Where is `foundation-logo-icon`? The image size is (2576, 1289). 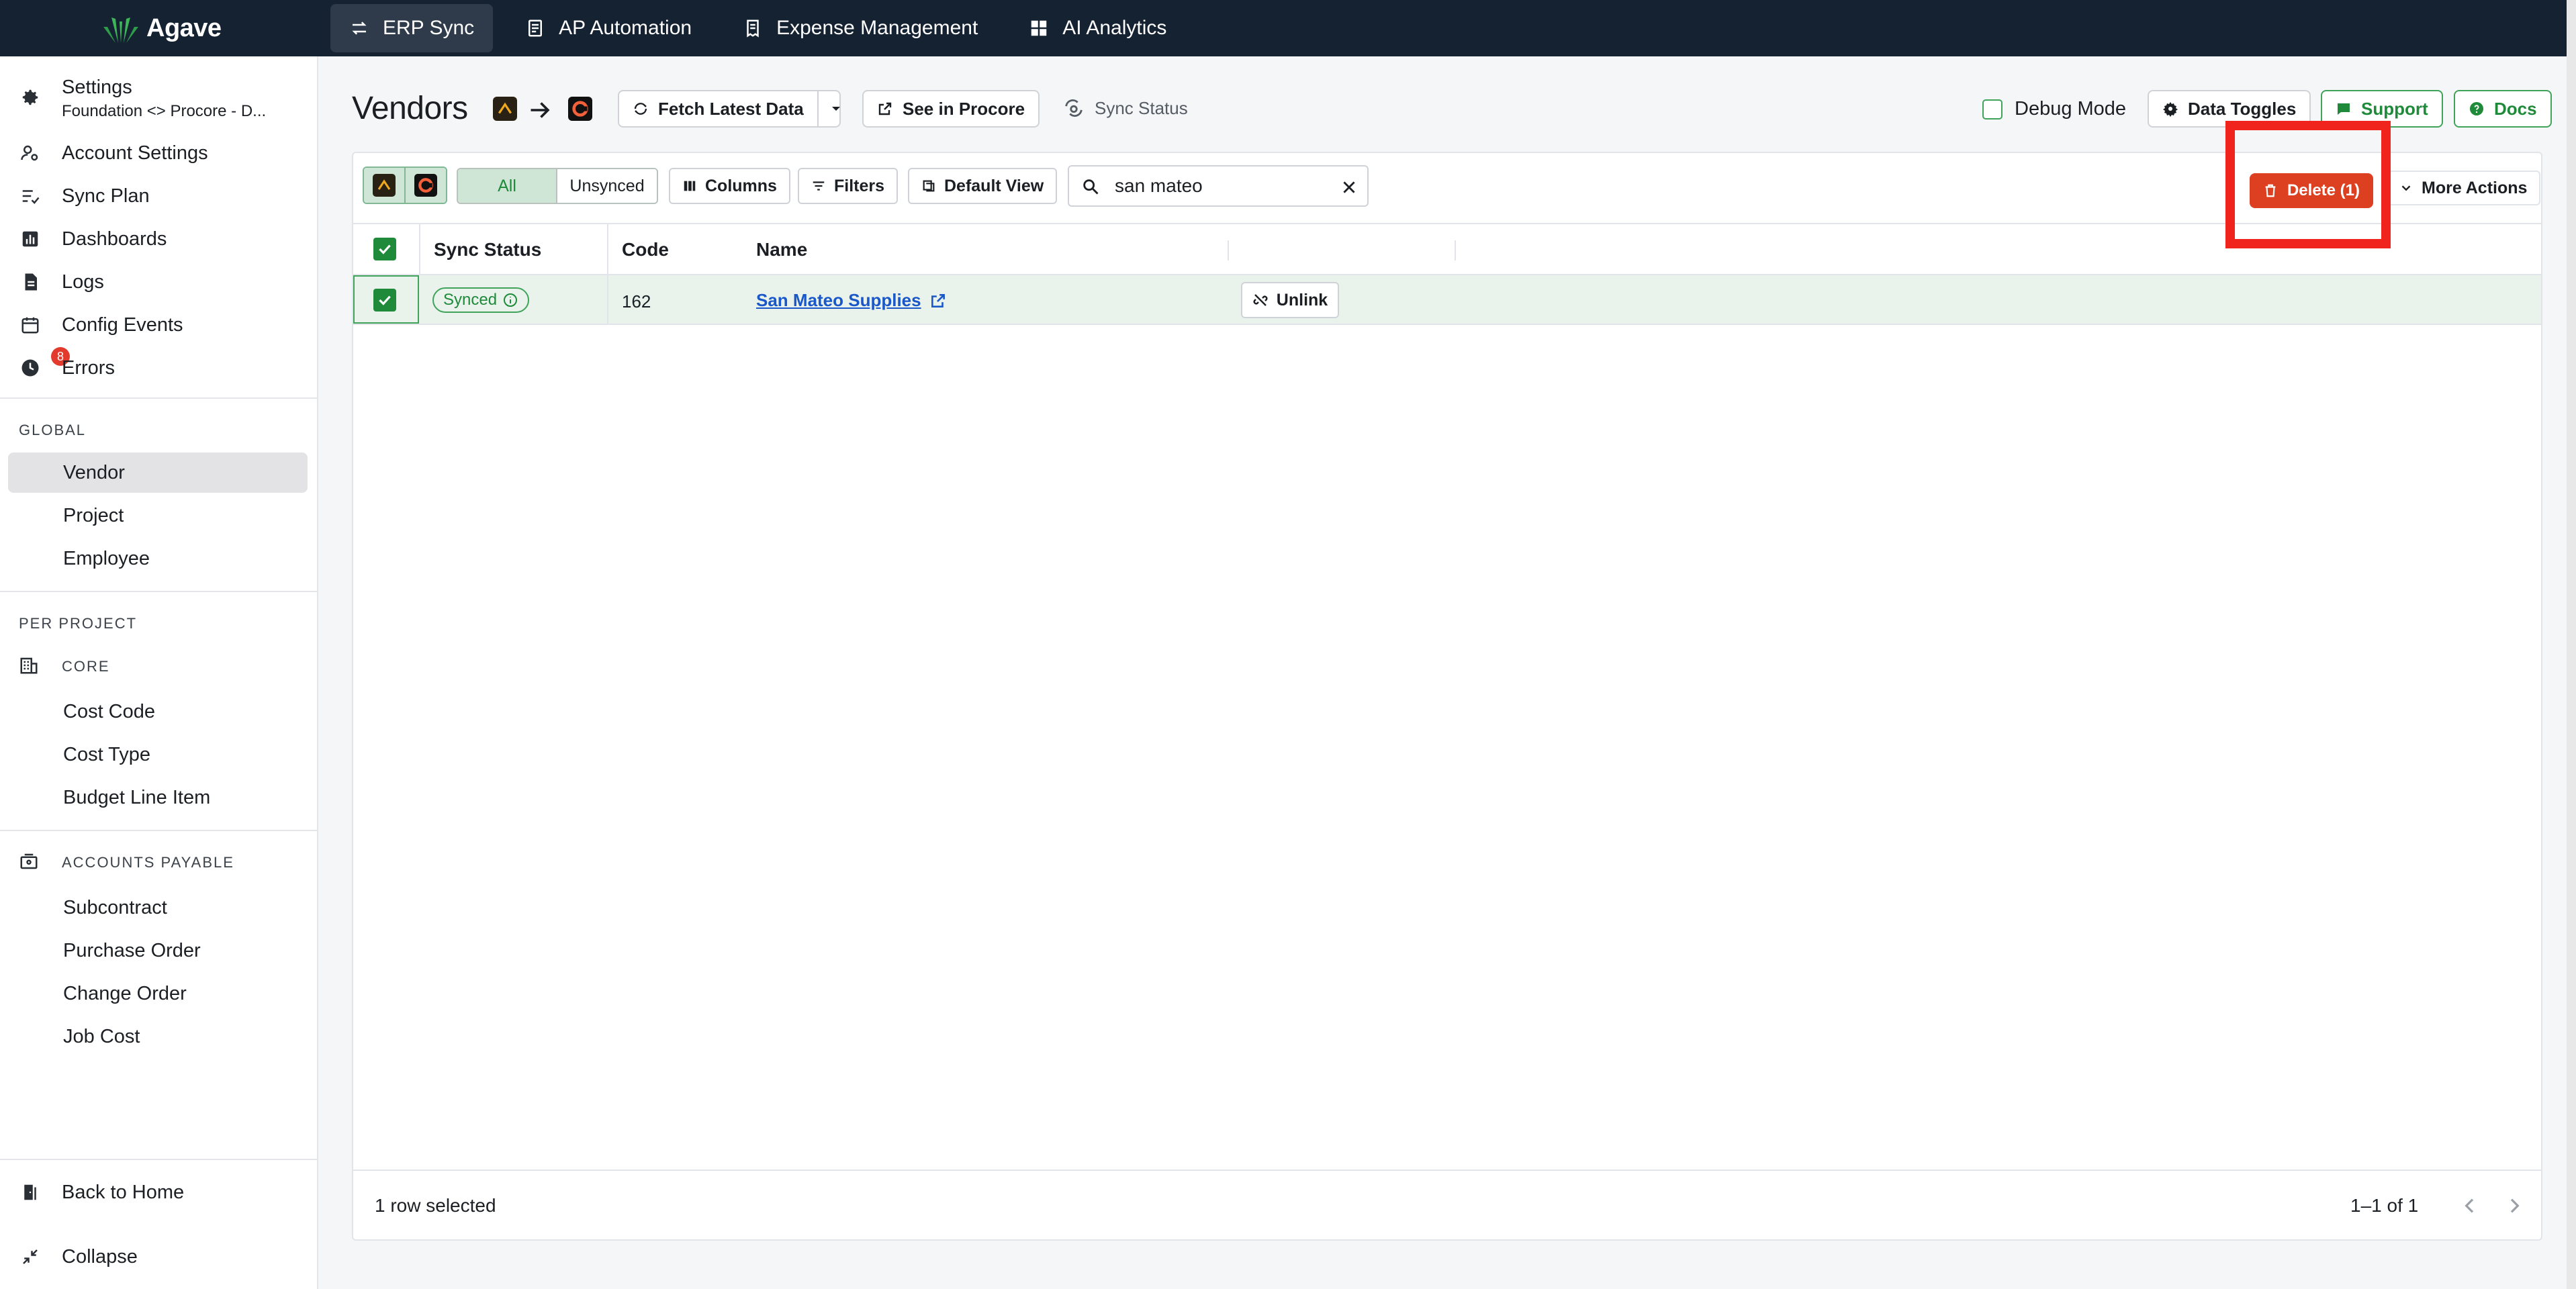 foundation-logo-icon is located at coordinates (384, 185).